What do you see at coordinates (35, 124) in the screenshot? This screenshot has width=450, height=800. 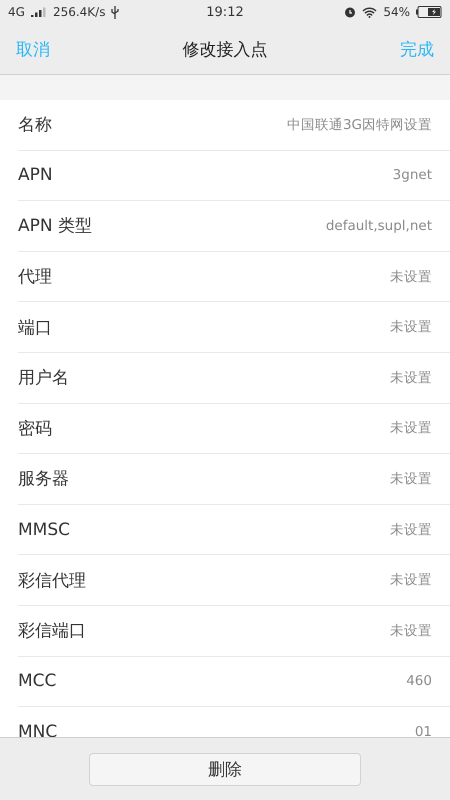 I see `setting-label: 名称` at bounding box center [35, 124].